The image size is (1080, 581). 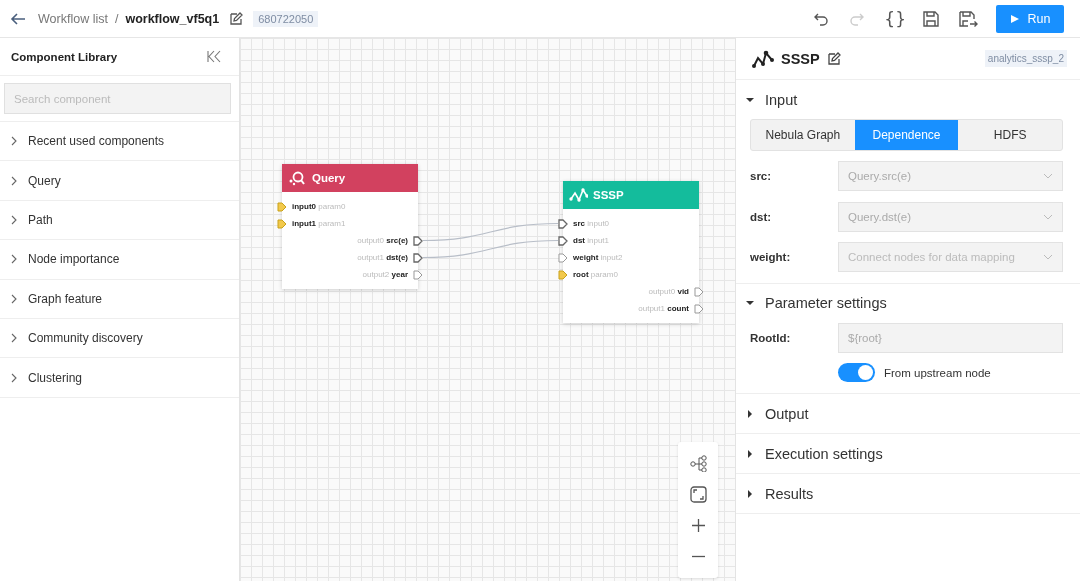 What do you see at coordinates (119, 220) in the screenshot?
I see `category-item: Path` at bounding box center [119, 220].